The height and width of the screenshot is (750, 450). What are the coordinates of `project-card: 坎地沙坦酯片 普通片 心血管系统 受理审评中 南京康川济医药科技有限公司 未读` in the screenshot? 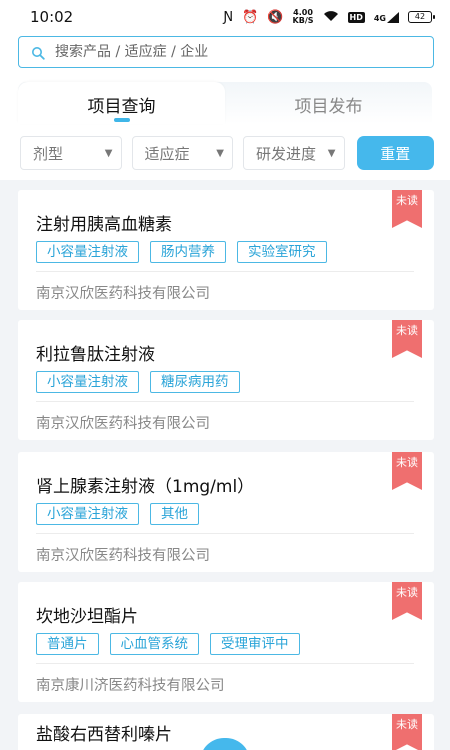 It's located at (226, 642).